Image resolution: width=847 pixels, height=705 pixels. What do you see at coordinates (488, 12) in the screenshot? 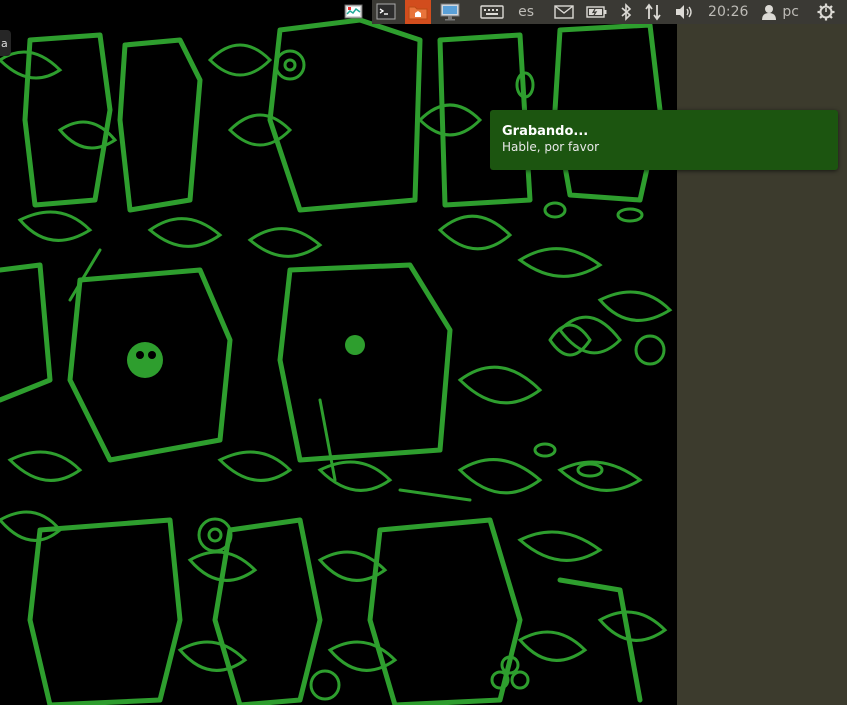
I see `keyboard-icon` at bounding box center [488, 12].